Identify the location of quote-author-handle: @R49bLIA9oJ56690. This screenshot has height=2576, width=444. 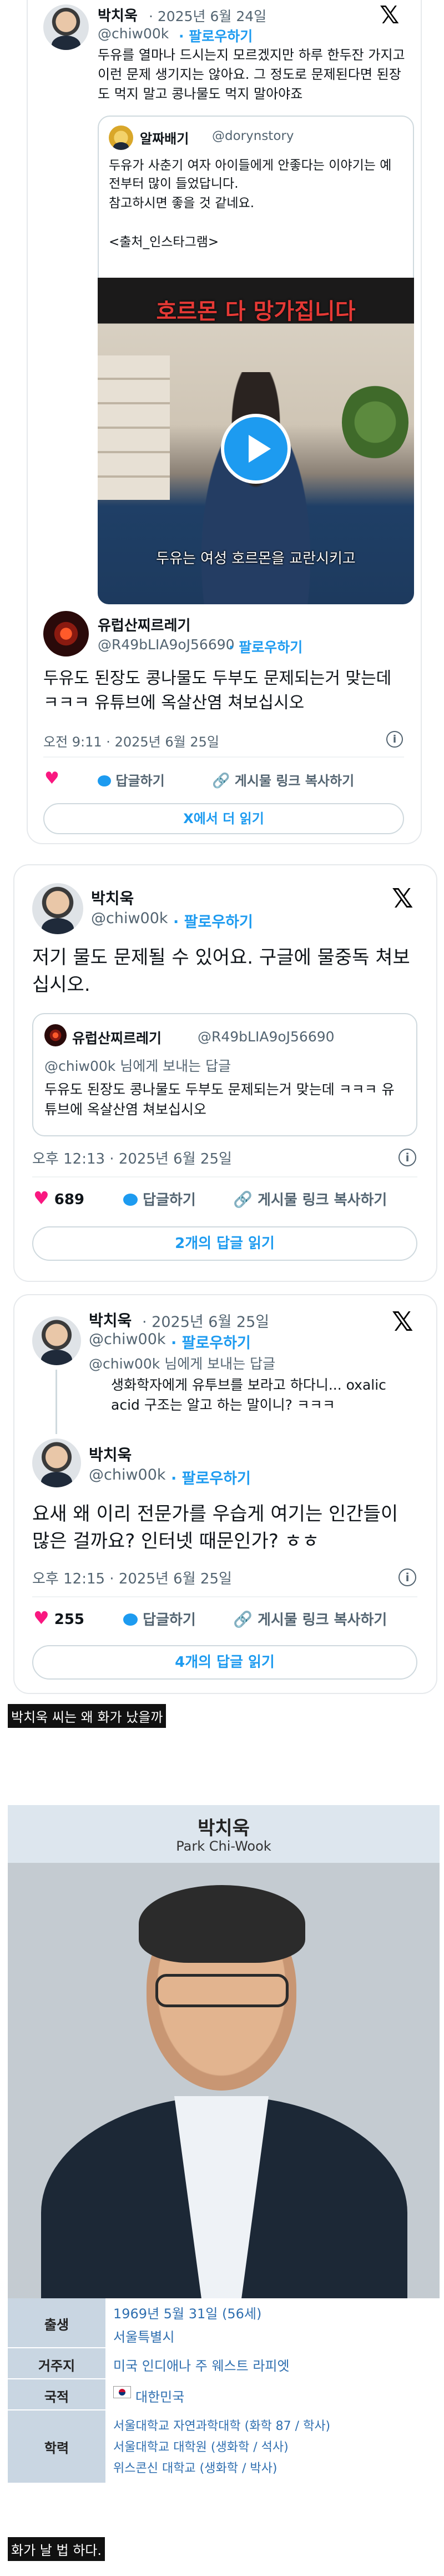
(266, 1037).